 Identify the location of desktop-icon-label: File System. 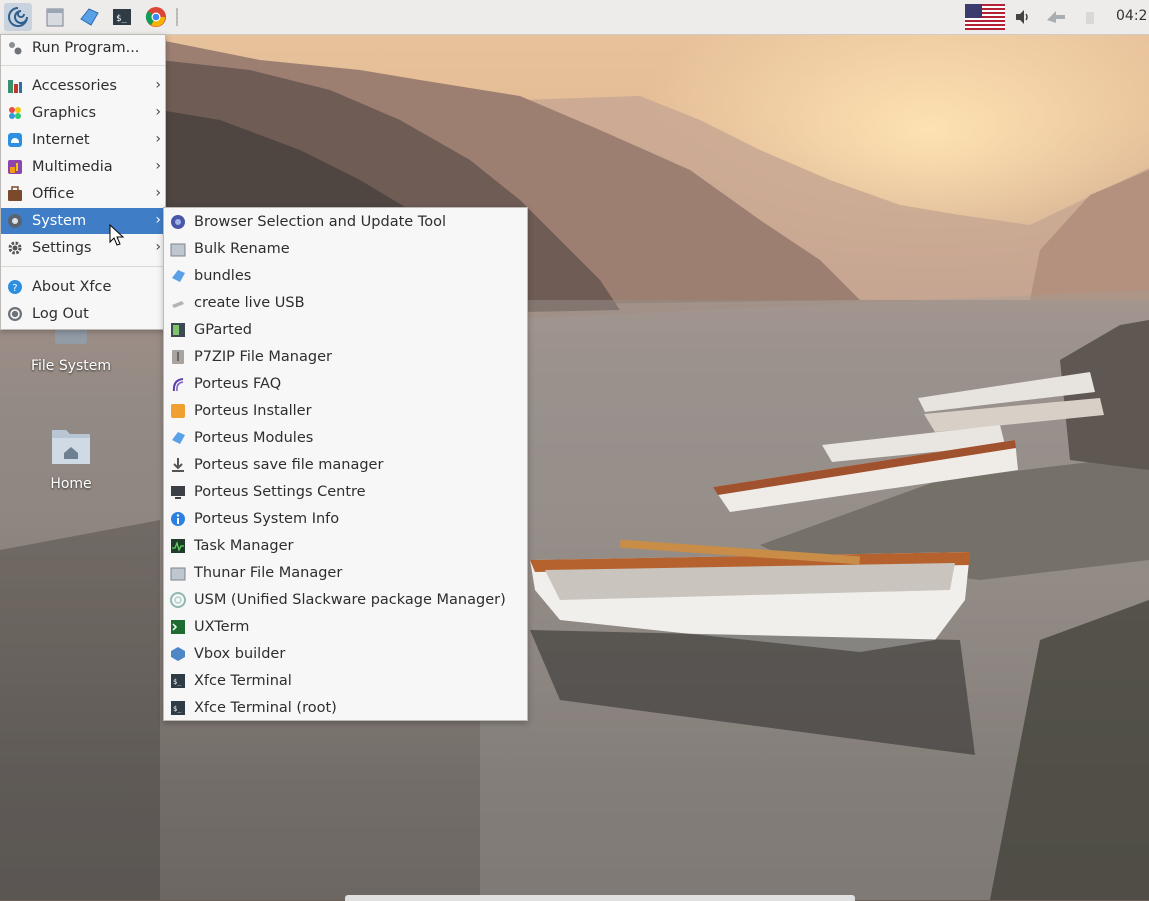
(71, 366).